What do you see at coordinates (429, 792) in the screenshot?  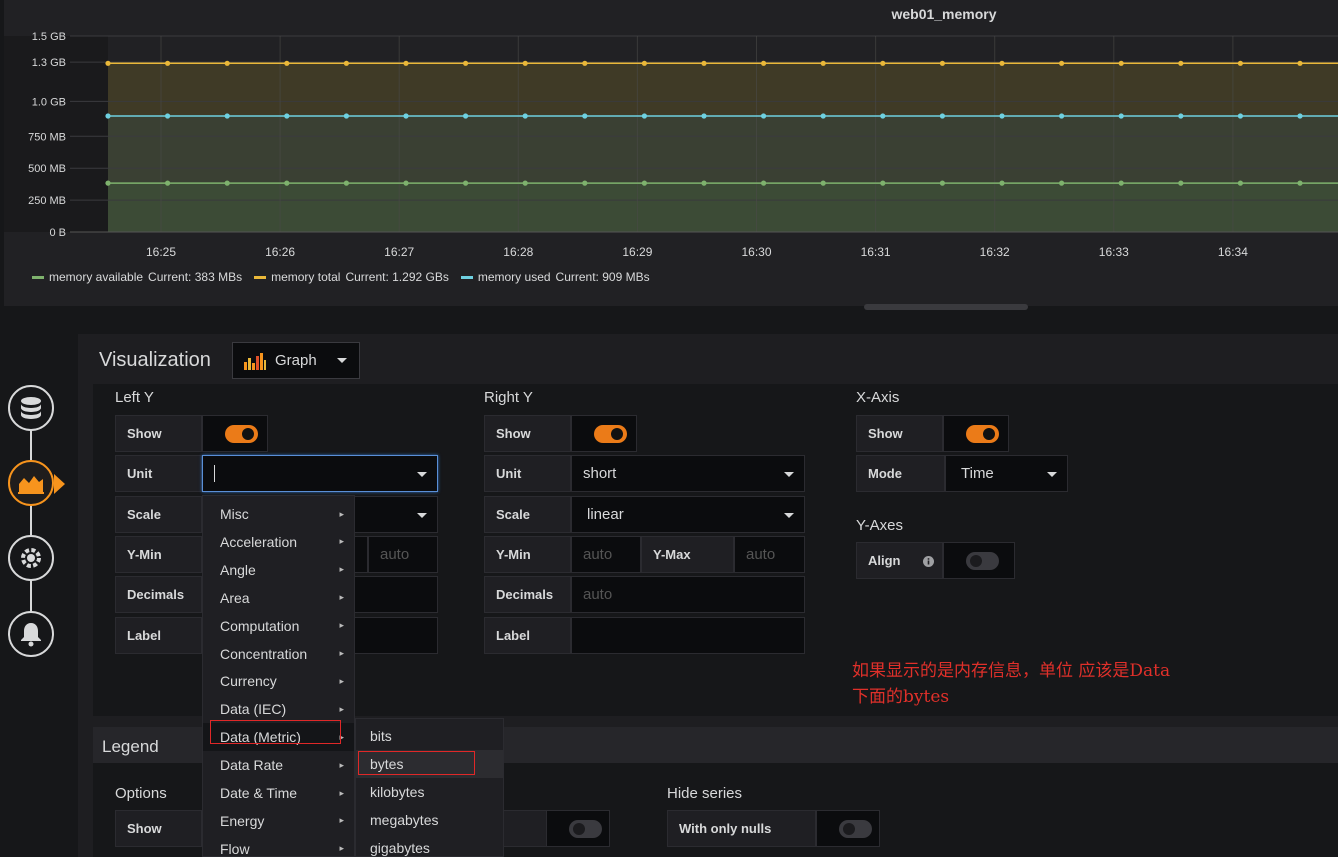 I see `unit-option-item: kilobytes` at bounding box center [429, 792].